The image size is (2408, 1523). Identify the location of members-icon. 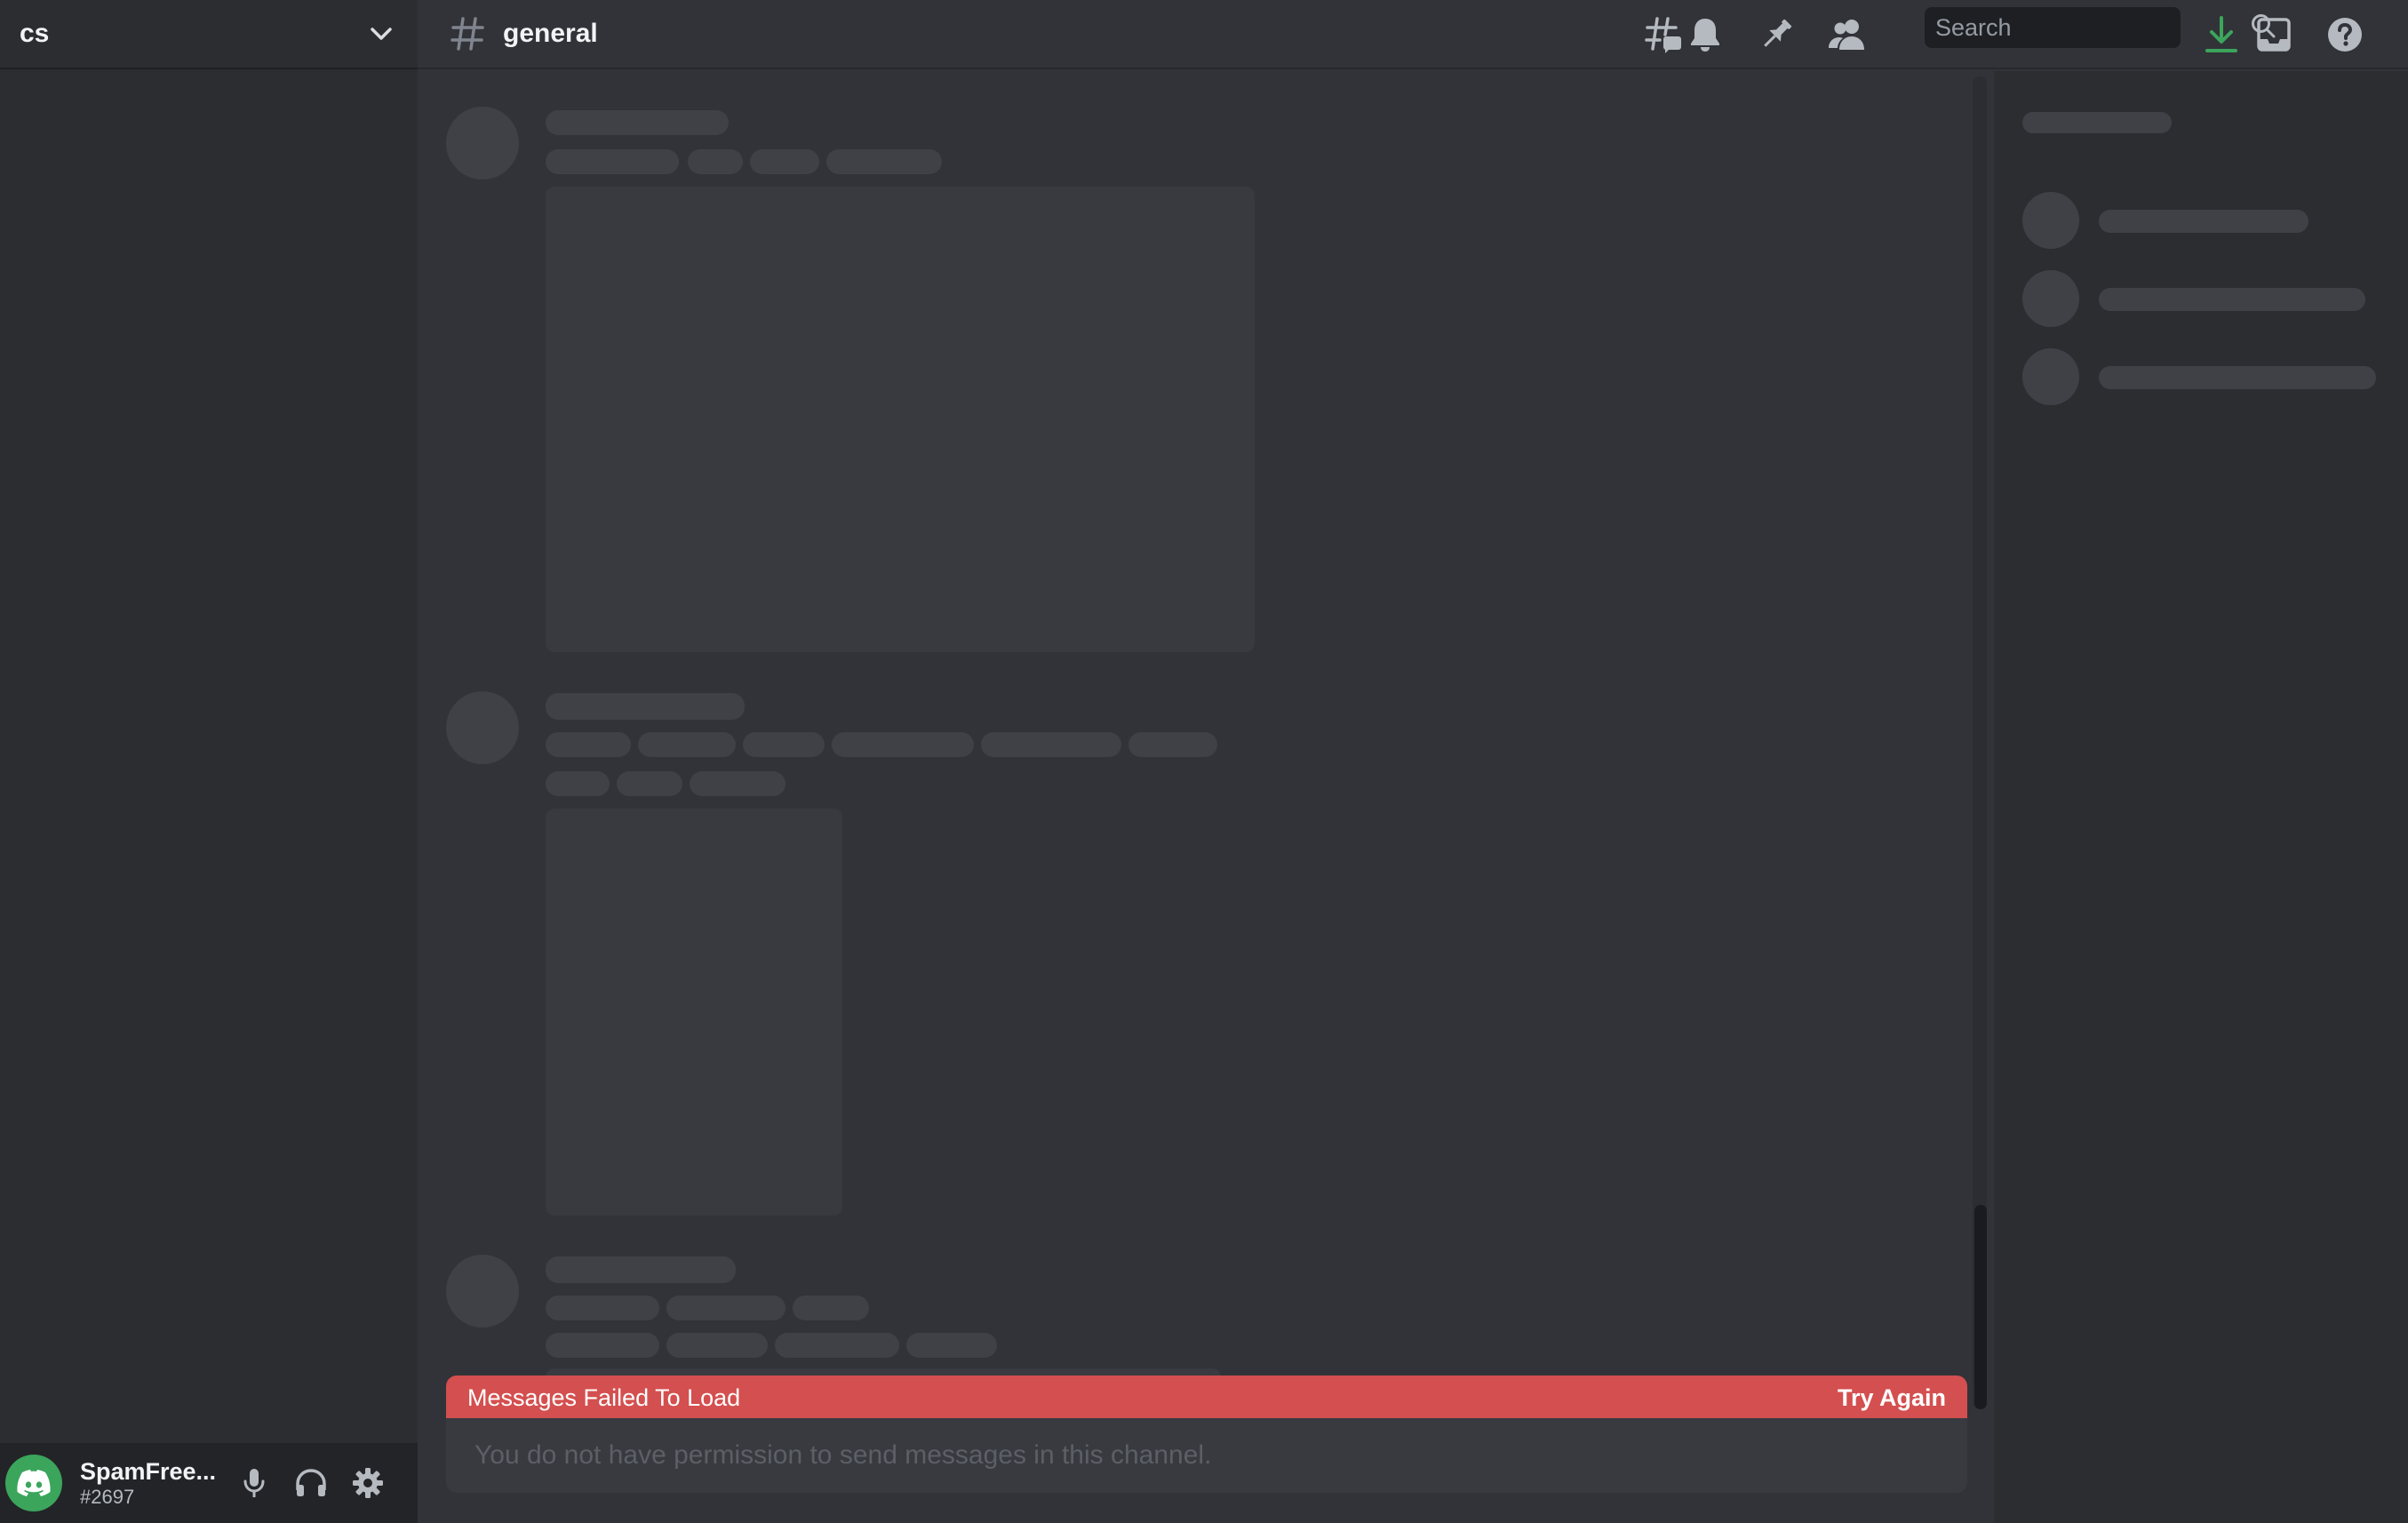
(1847, 34).